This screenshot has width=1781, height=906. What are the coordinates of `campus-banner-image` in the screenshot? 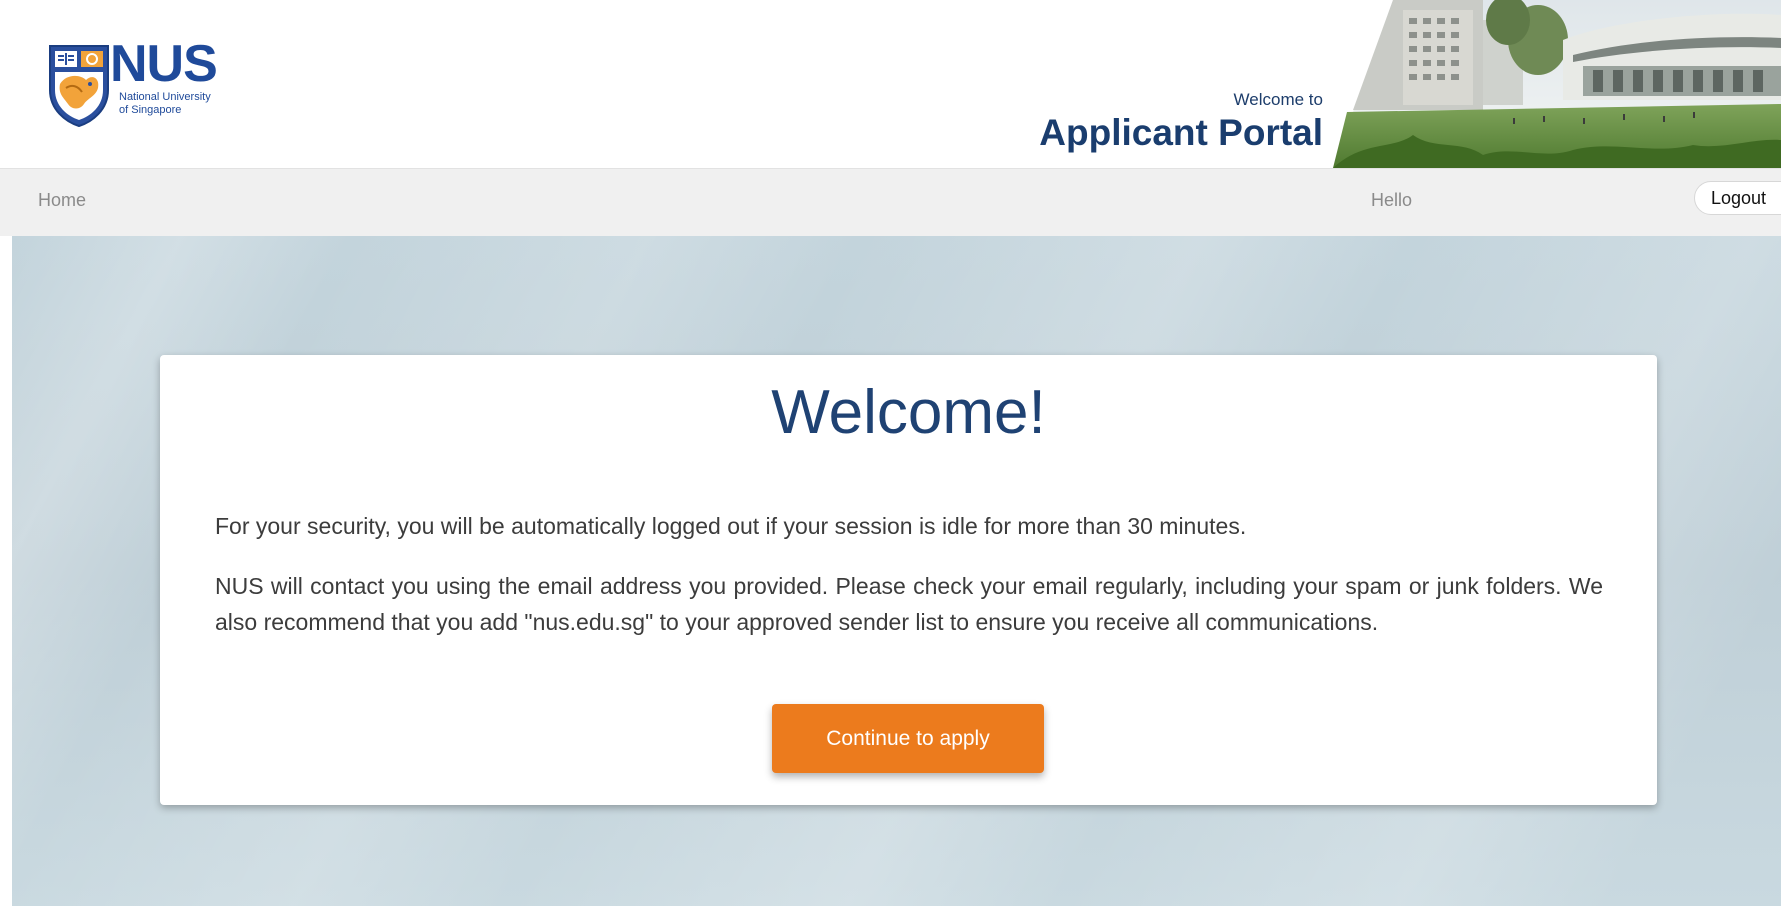 It's located at (1557, 84).